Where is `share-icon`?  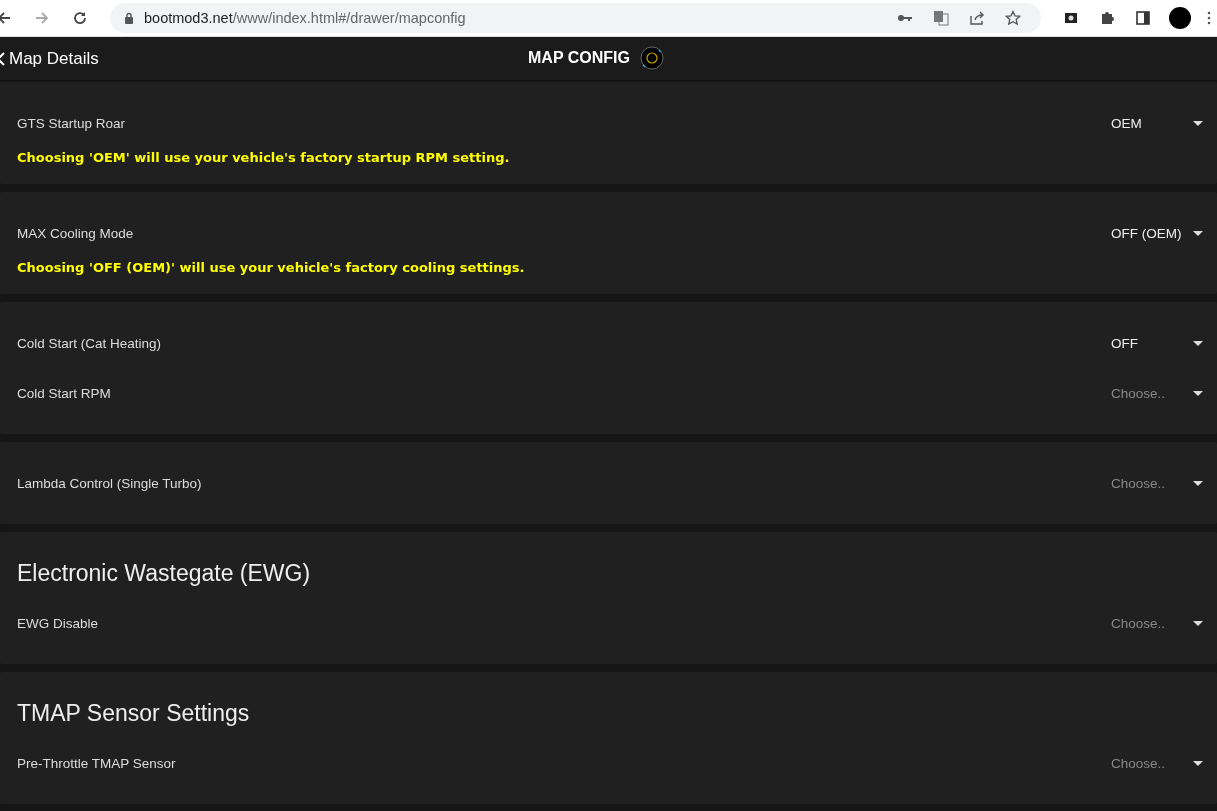 share-icon is located at coordinates (977, 18).